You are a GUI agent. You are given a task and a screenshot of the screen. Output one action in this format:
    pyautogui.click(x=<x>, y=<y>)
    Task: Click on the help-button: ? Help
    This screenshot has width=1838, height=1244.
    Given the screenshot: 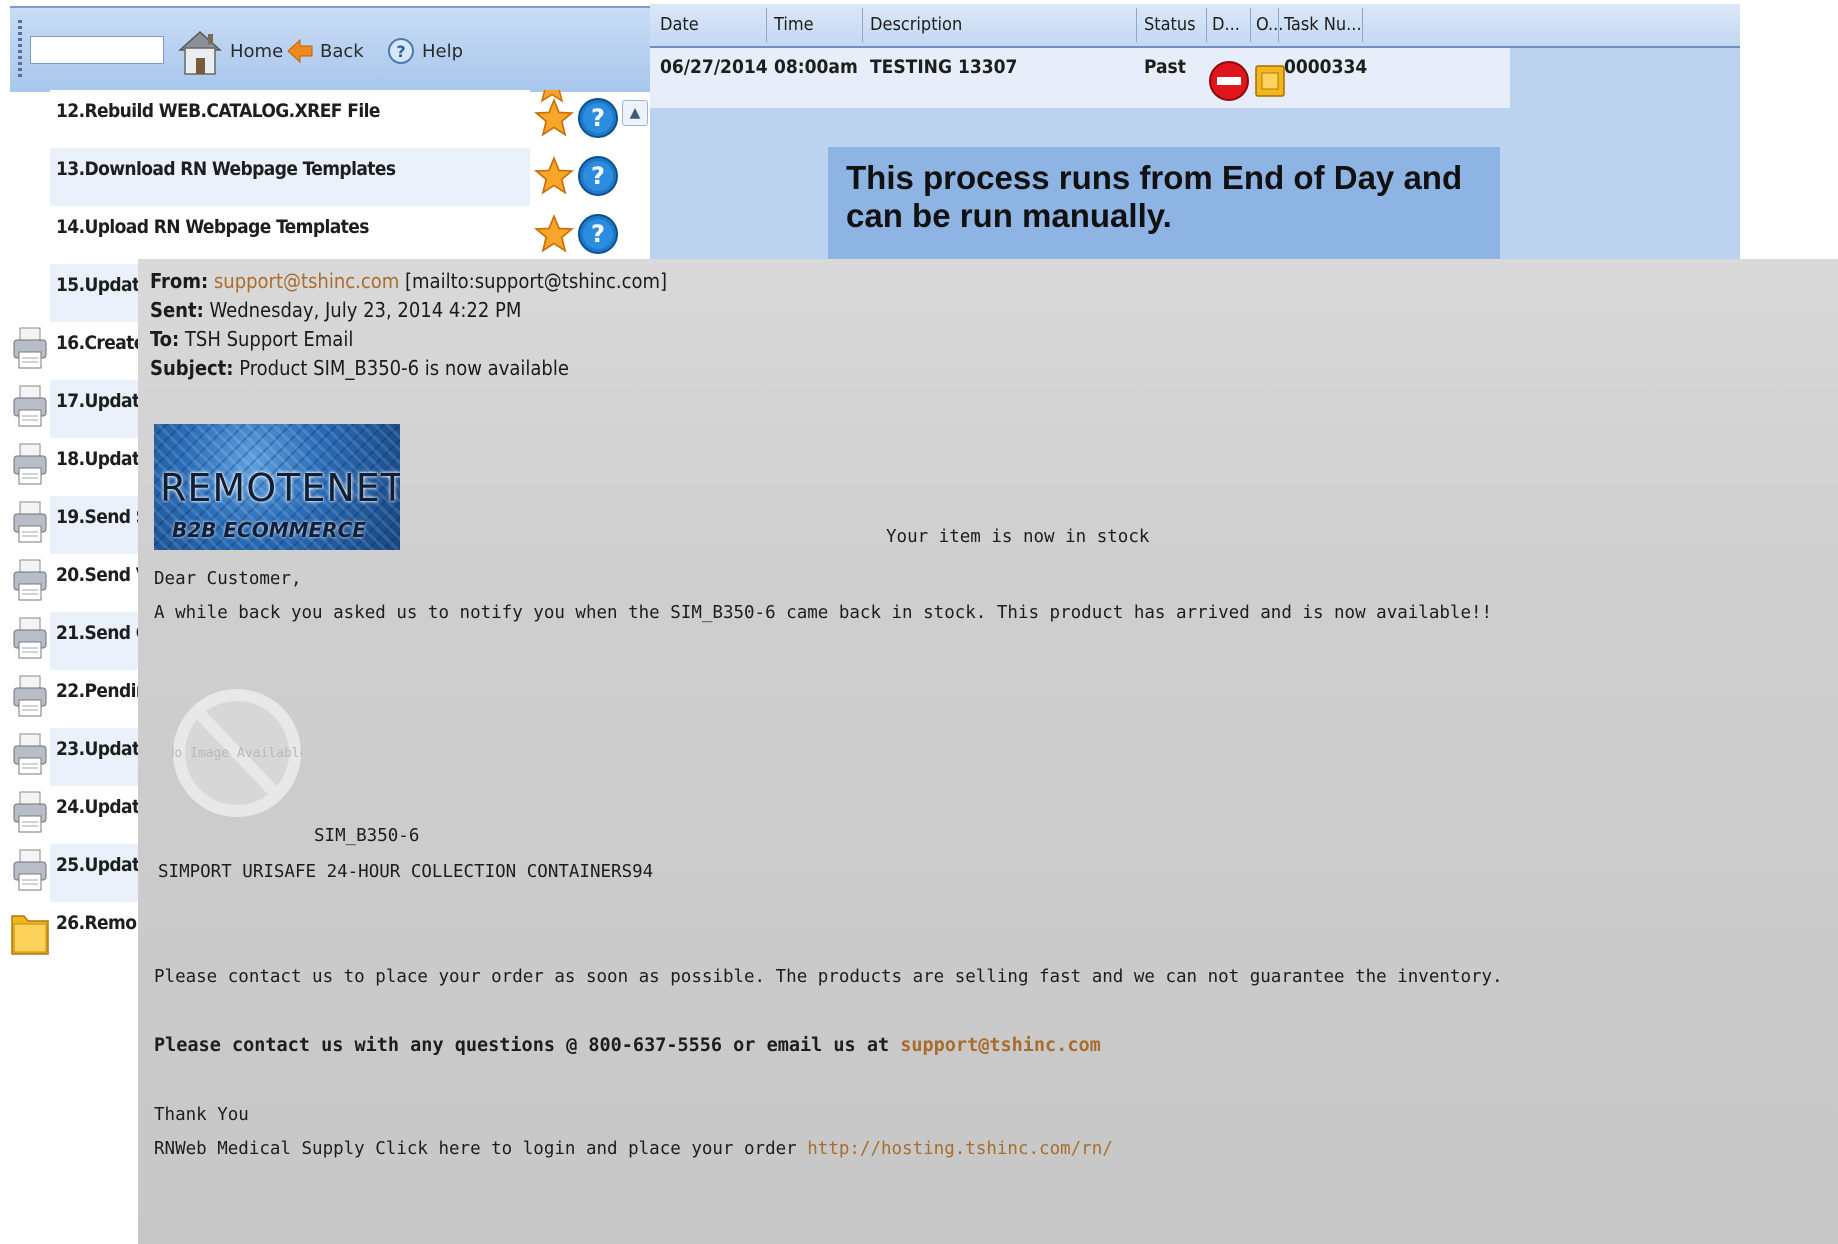 What is the action you would take?
    pyautogui.click(x=424, y=51)
    